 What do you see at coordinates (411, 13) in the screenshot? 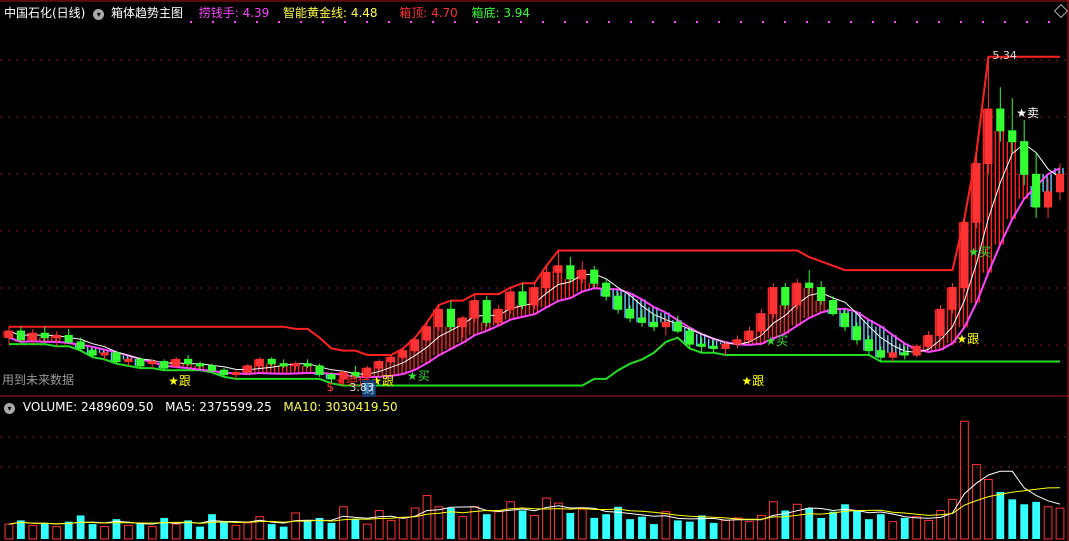
I see `box-top-label: 箱顶` at bounding box center [411, 13].